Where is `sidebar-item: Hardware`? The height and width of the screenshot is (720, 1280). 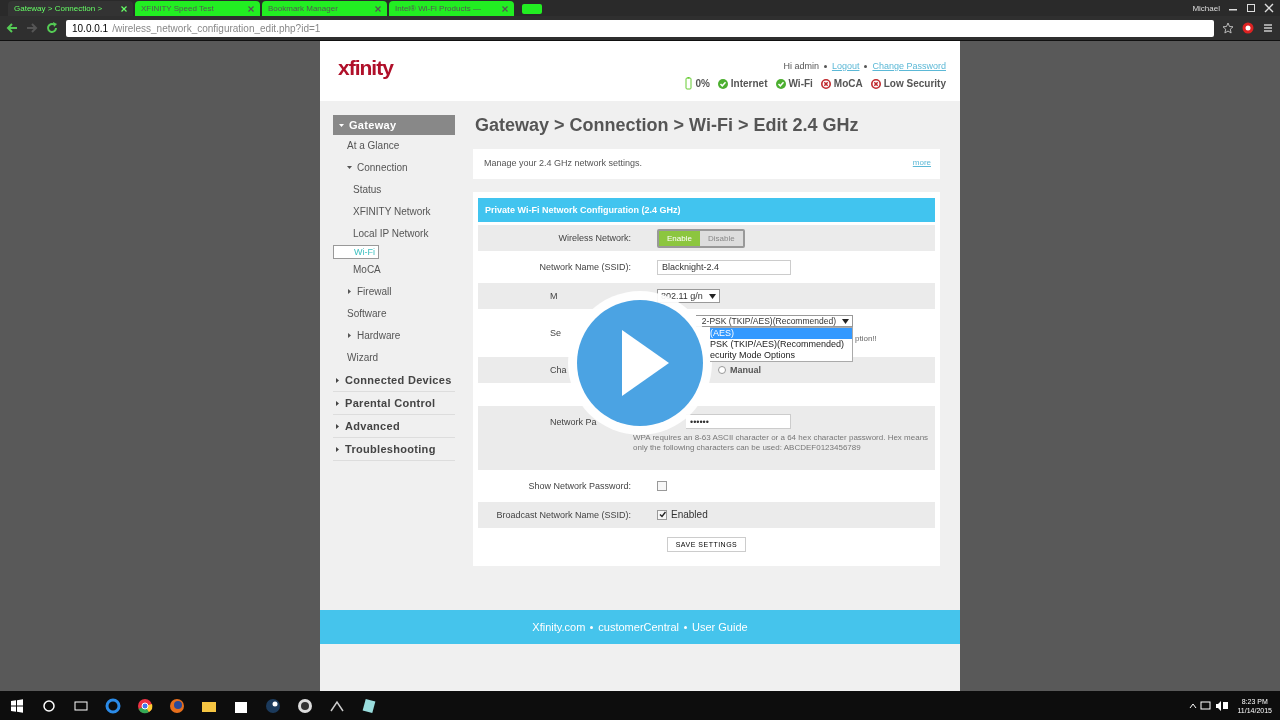
sidebar-item: Hardware is located at coordinates (379, 335).